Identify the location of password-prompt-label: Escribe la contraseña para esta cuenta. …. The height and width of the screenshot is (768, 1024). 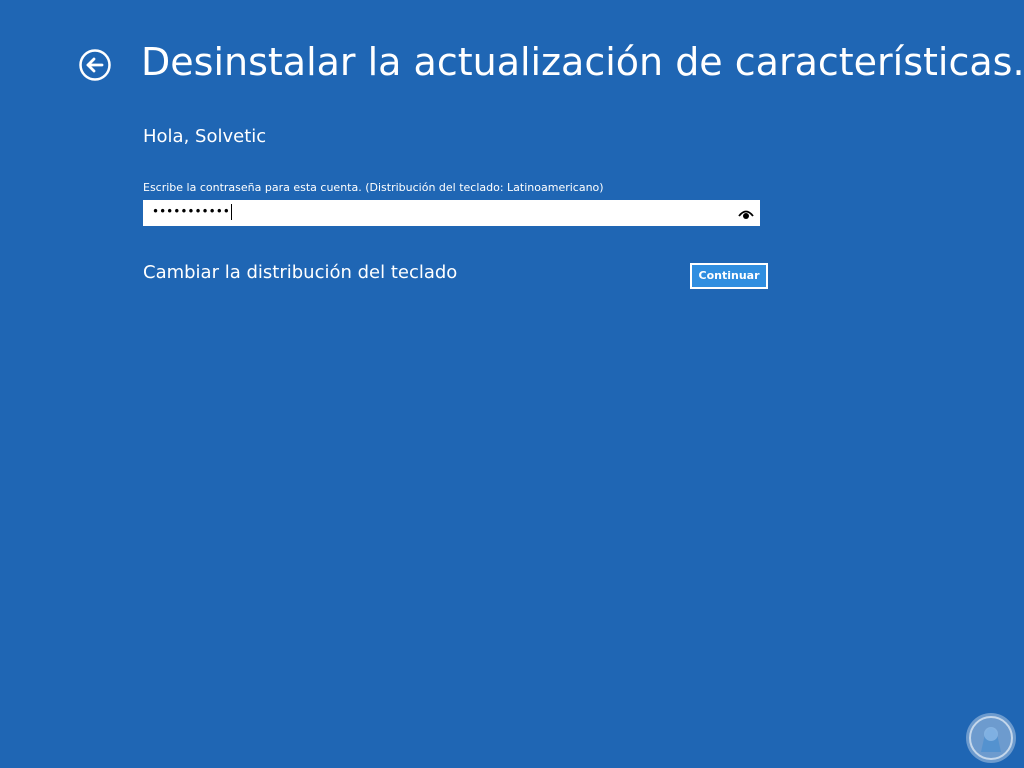
(373, 187).